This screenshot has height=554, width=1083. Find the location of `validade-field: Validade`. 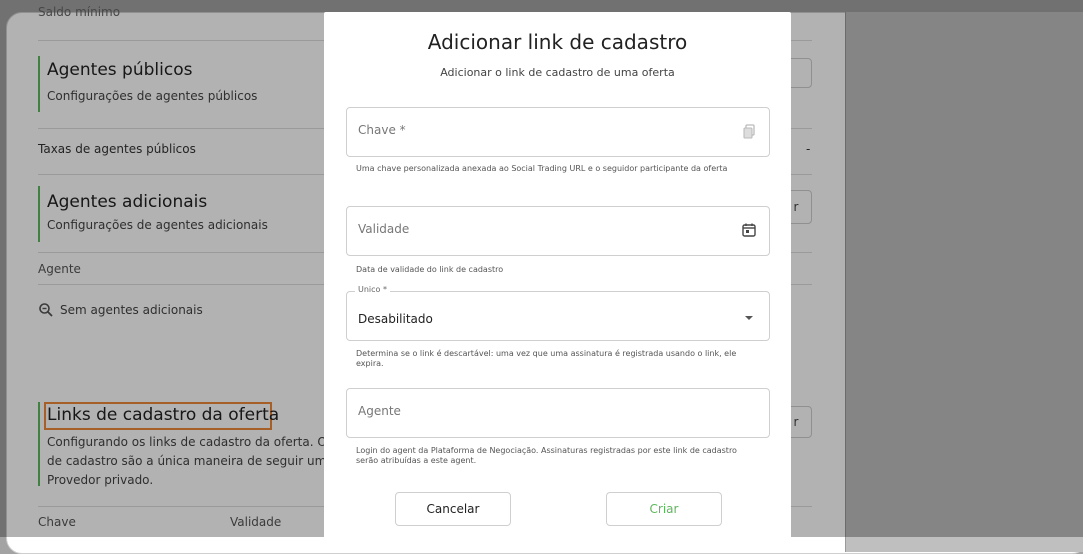

validade-field: Validade is located at coordinates (558, 231).